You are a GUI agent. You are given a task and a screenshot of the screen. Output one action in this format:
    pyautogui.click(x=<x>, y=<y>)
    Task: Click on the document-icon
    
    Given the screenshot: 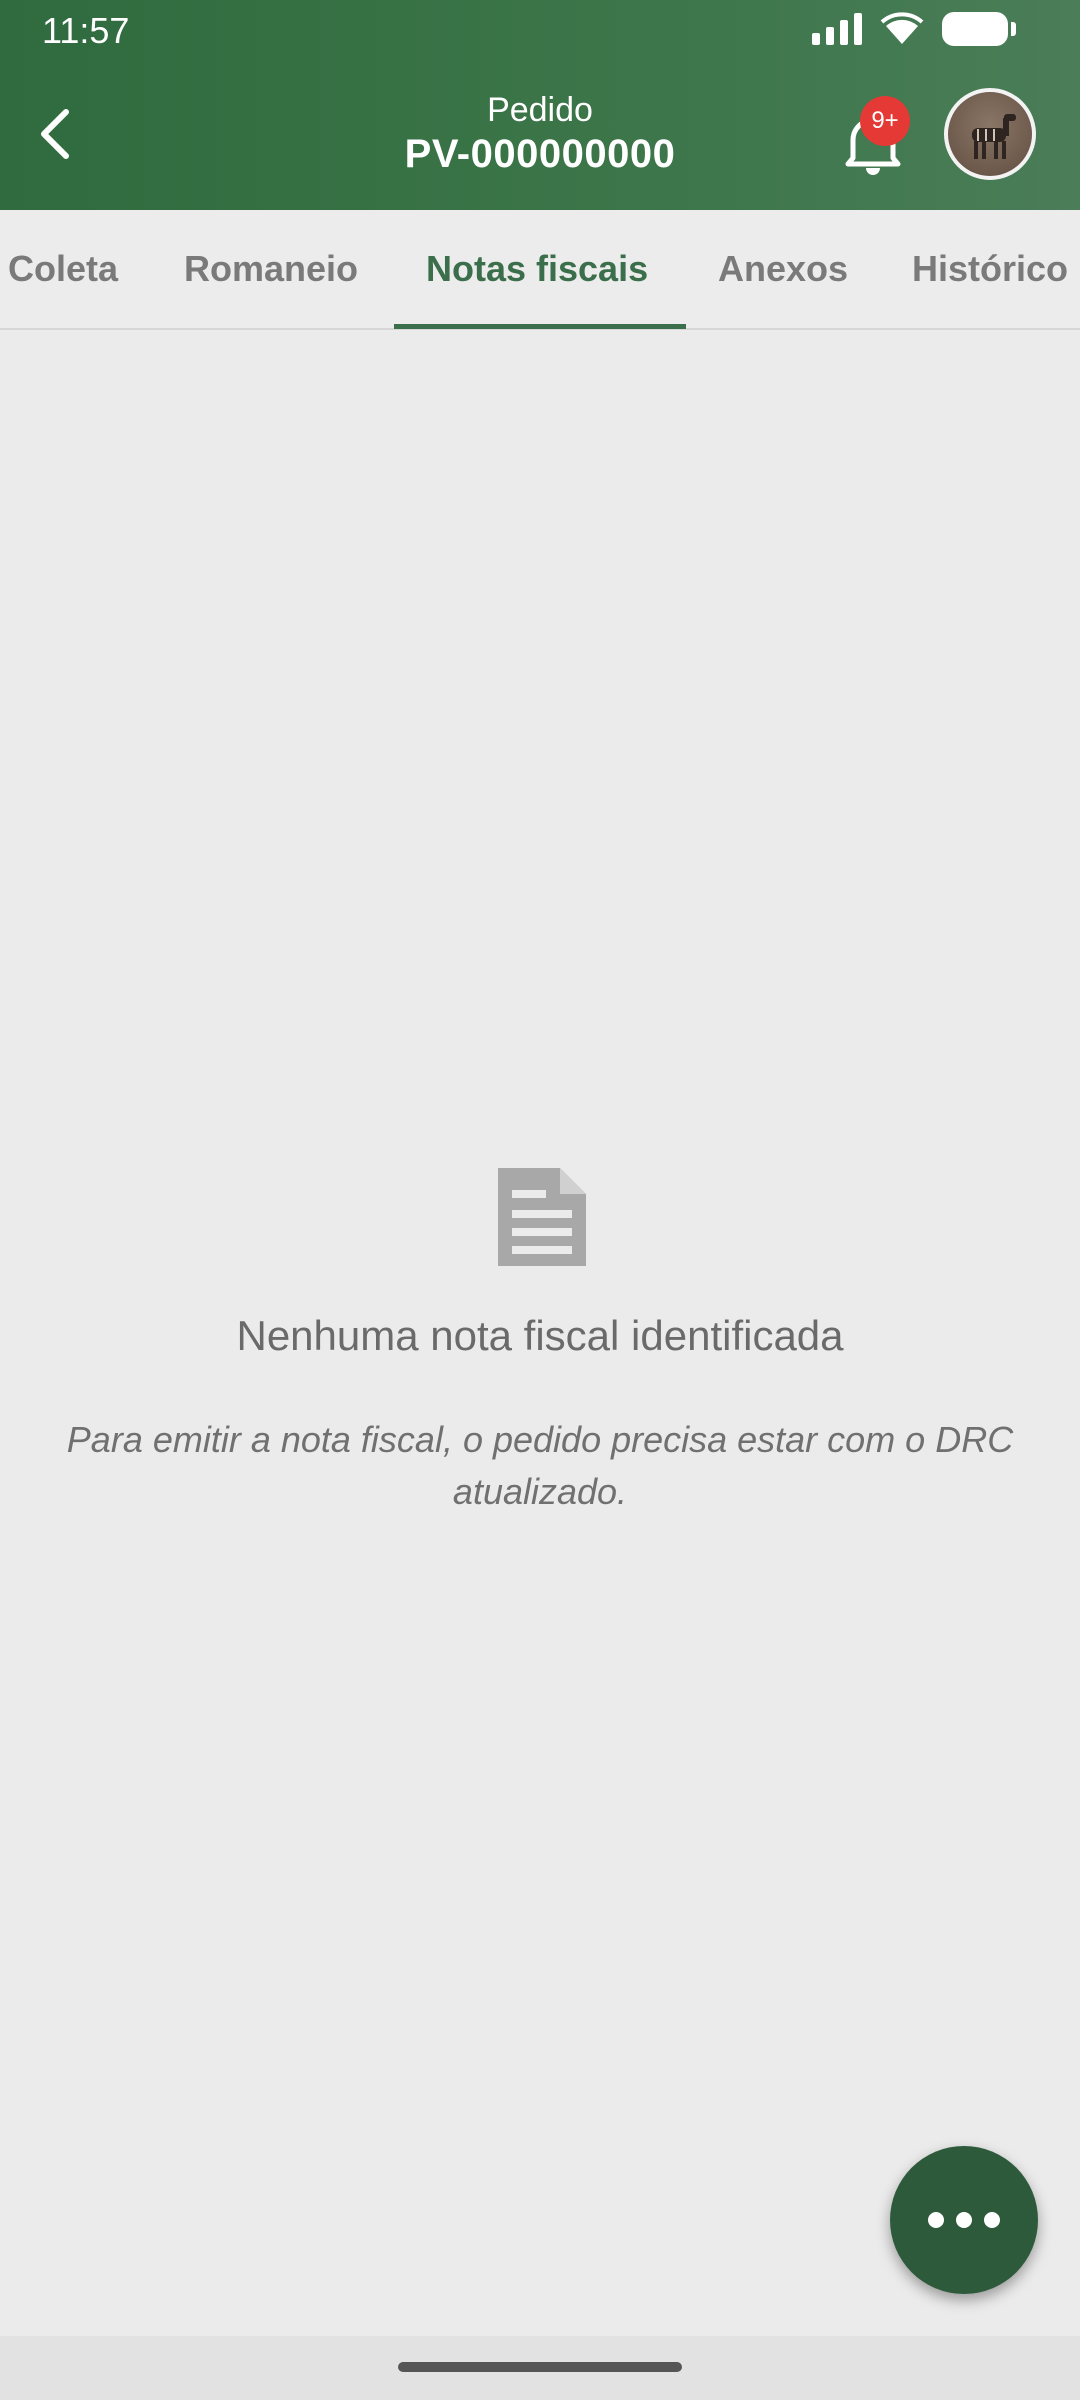 What is the action you would take?
    pyautogui.click(x=542, y=1217)
    